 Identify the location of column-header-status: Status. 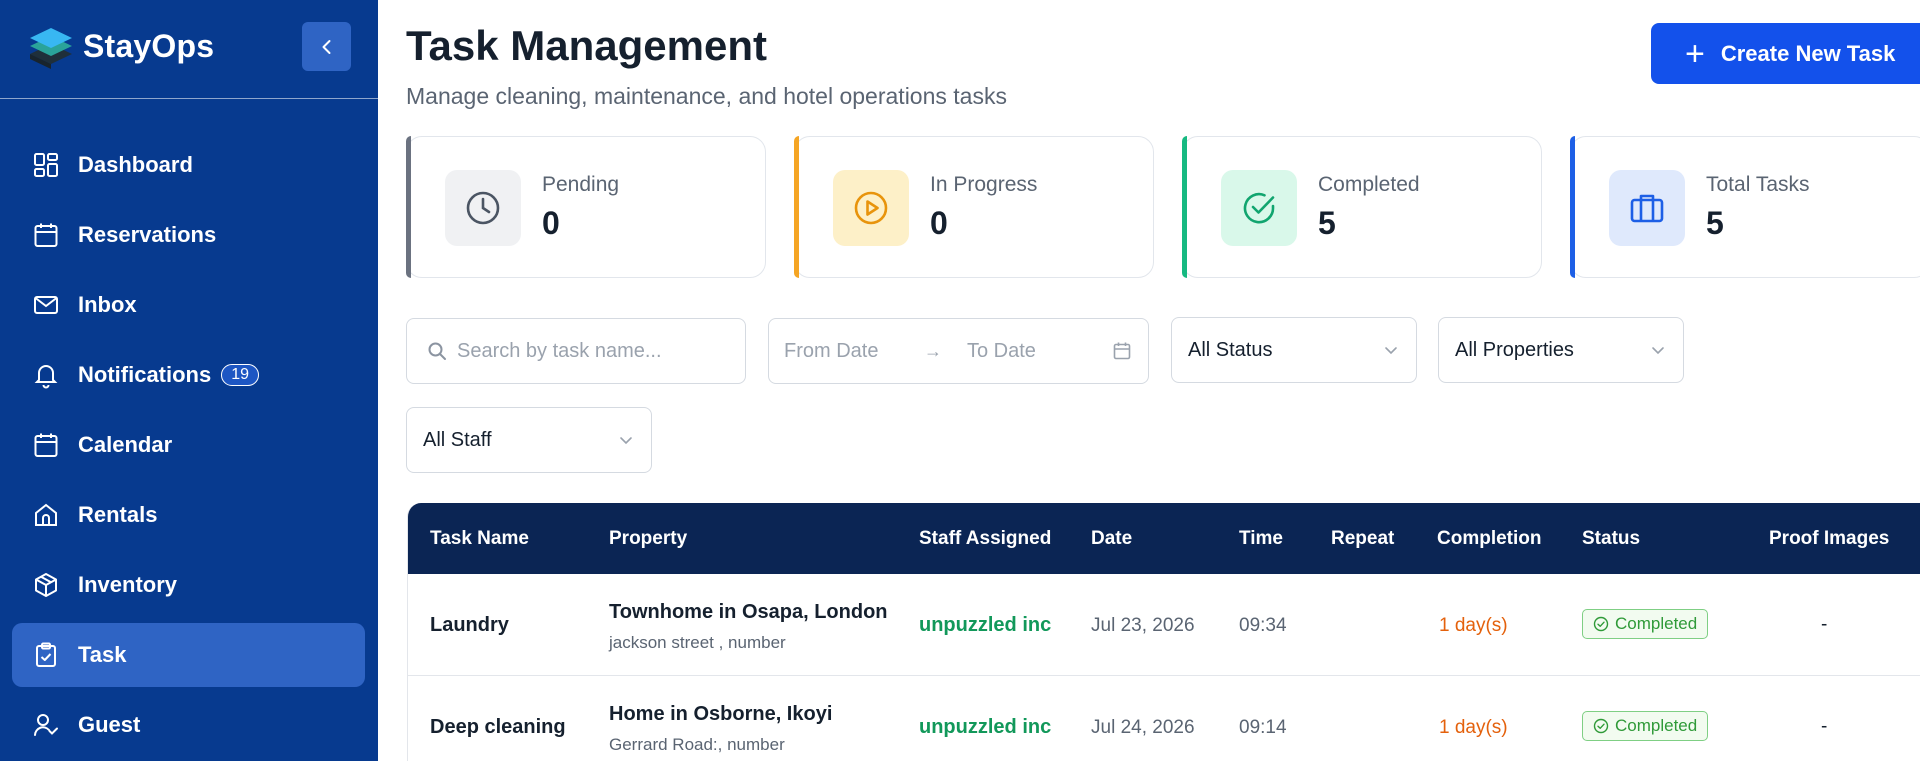
(1611, 539).